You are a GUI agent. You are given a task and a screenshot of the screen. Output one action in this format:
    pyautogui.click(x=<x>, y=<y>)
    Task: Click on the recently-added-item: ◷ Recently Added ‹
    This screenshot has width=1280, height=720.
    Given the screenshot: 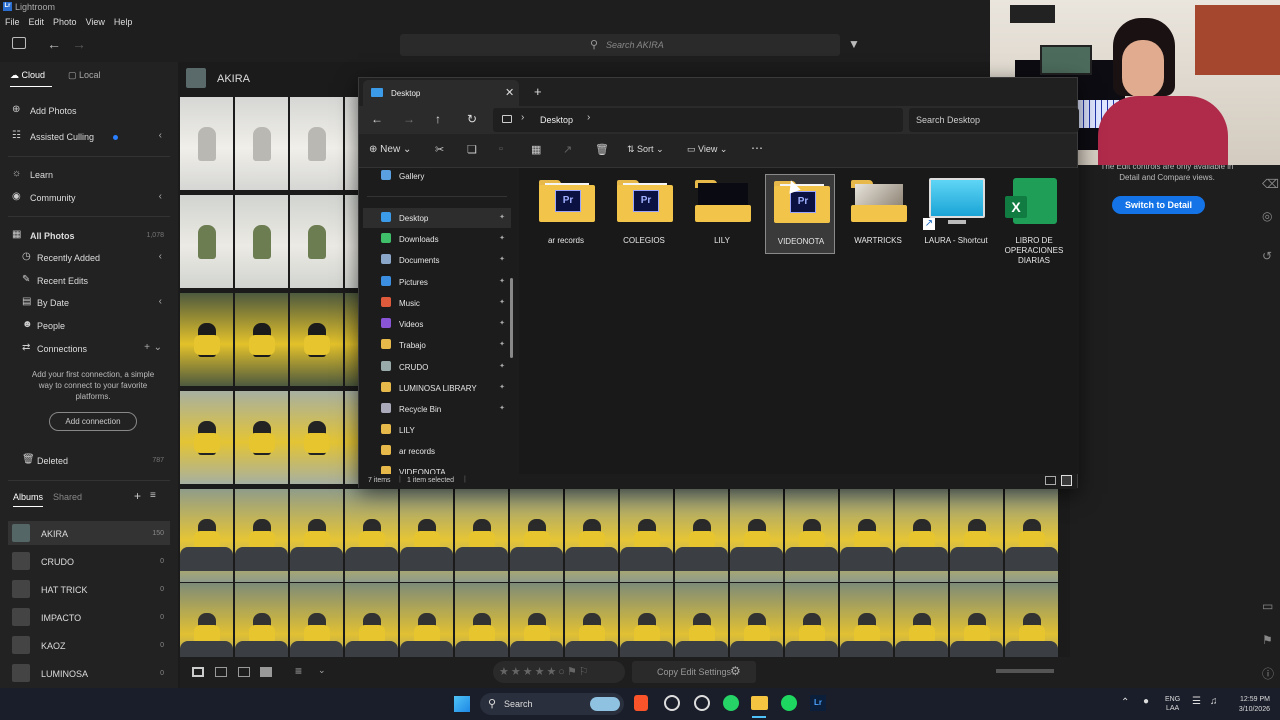 What is the action you would take?
    pyautogui.click(x=89, y=258)
    